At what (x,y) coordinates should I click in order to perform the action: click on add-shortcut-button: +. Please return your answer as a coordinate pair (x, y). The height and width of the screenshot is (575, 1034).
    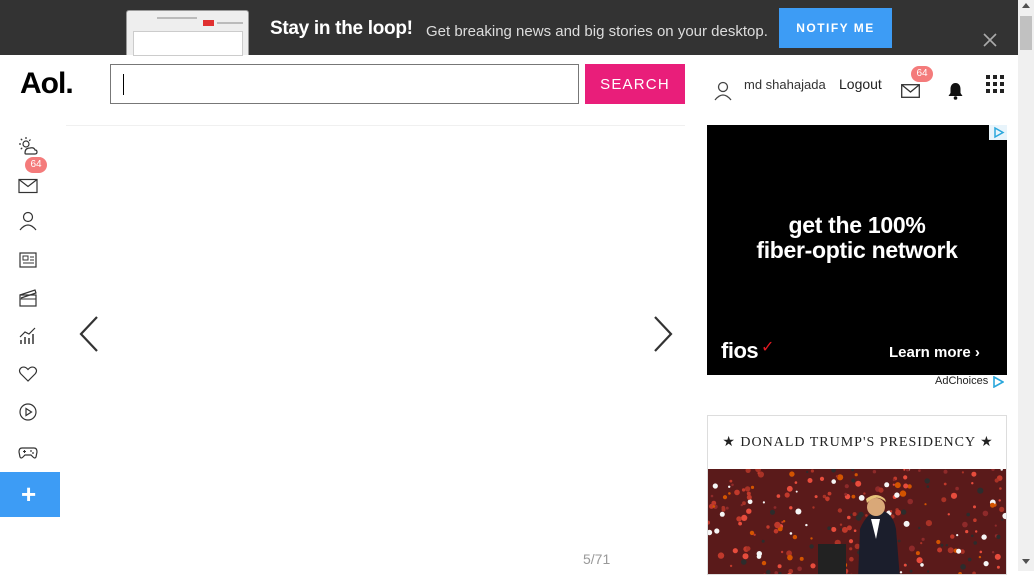
    Looking at the image, I should click on (30, 494).